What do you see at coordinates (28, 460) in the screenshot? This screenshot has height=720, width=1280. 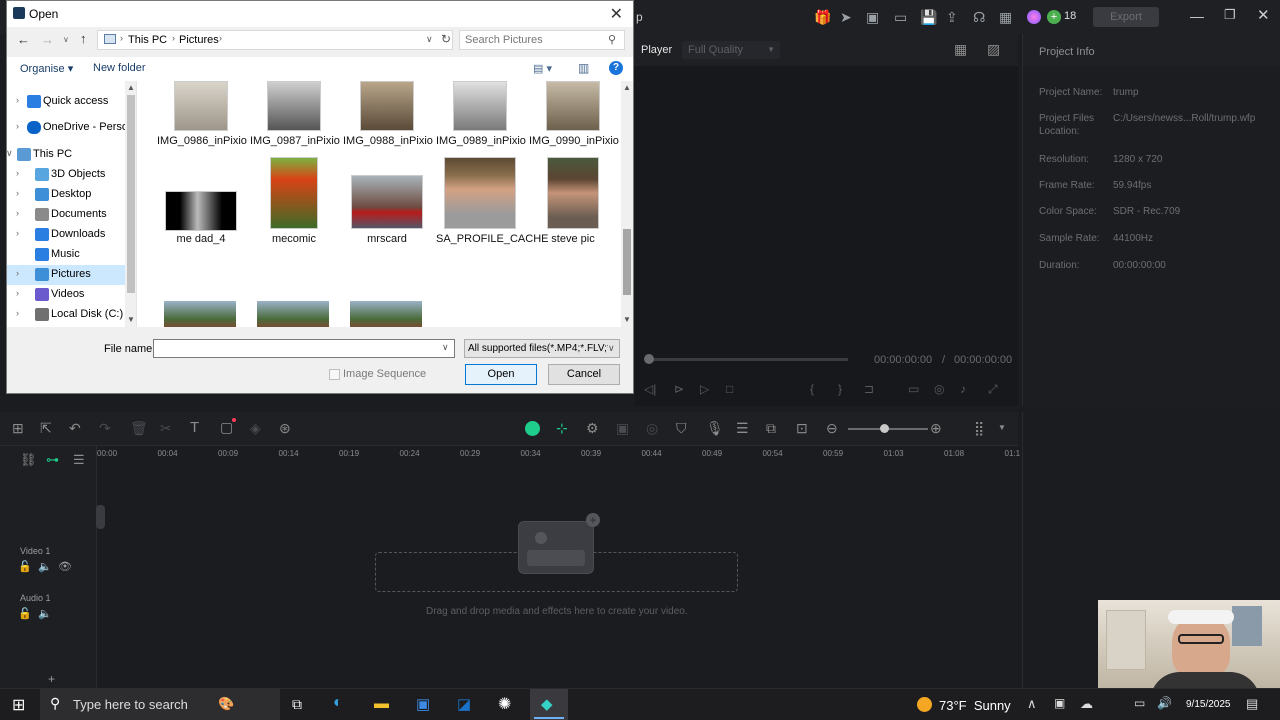 I see `link-icon: ⛓` at bounding box center [28, 460].